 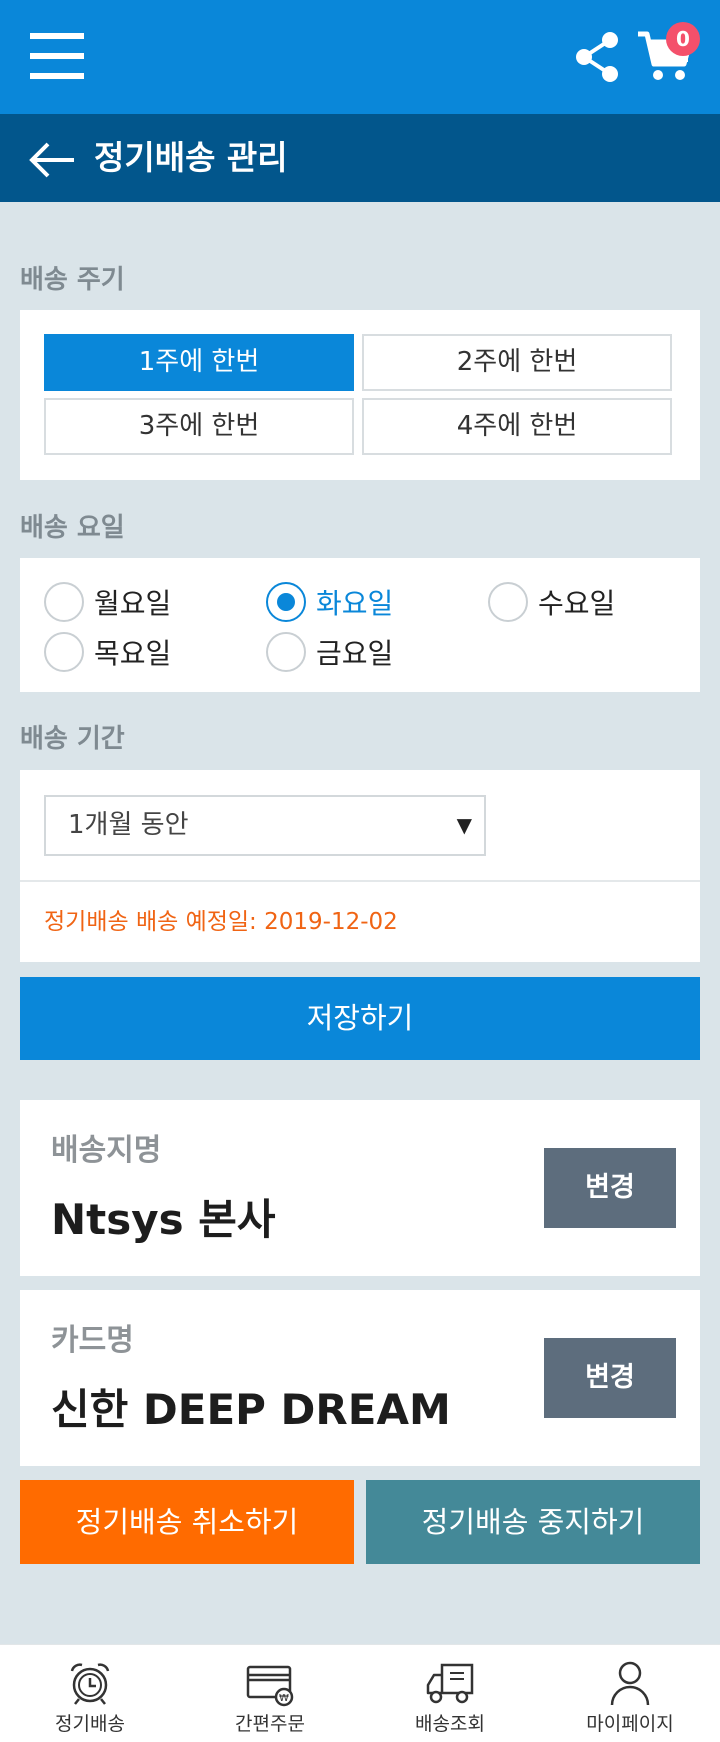 What do you see at coordinates (133, 603) in the screenshot?
I see `radio-label: 월요일` at bounding box center [133, 603].